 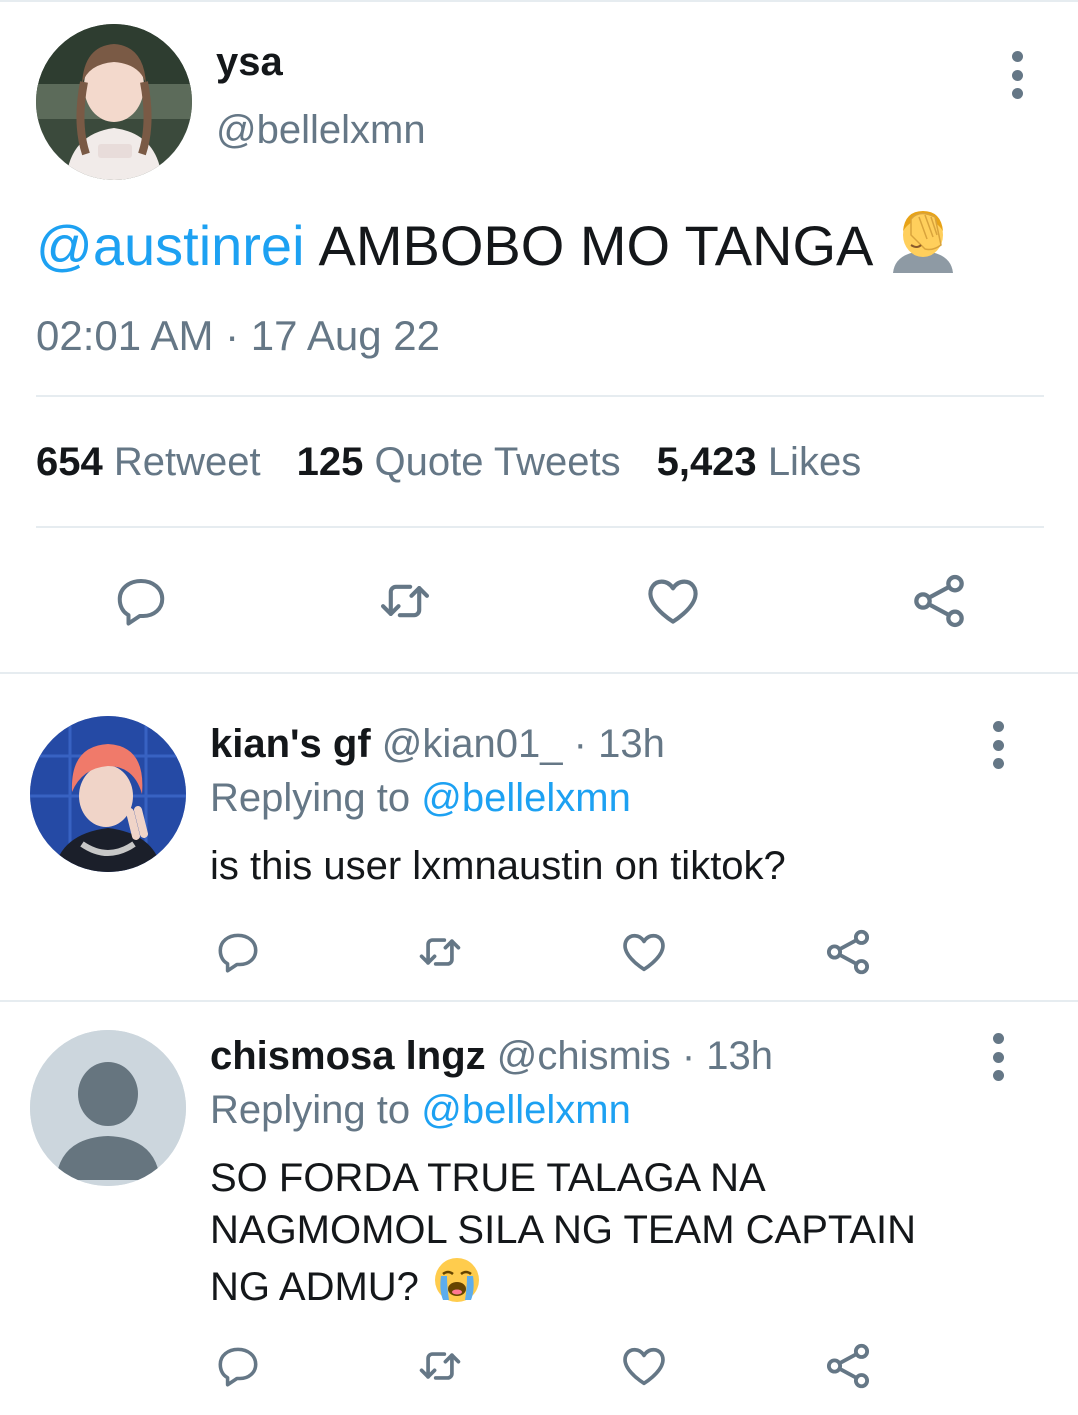 What do you see at coordinates (457, 1286) in the screenshot?
I see `loudly-crying-face-emoji-icon` at bounding box center [457, 1286].